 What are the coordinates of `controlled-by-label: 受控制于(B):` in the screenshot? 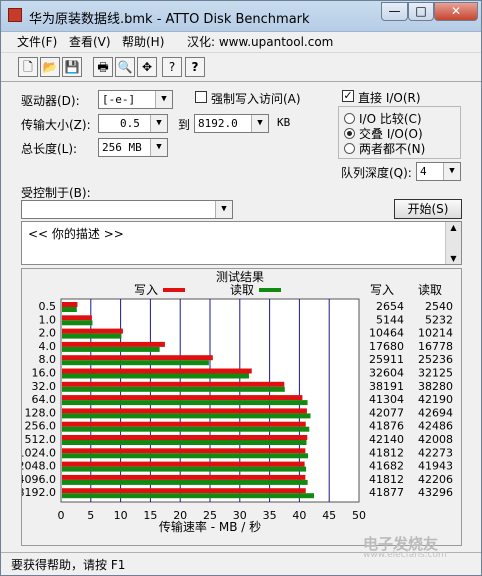 It's located at (56, 193).